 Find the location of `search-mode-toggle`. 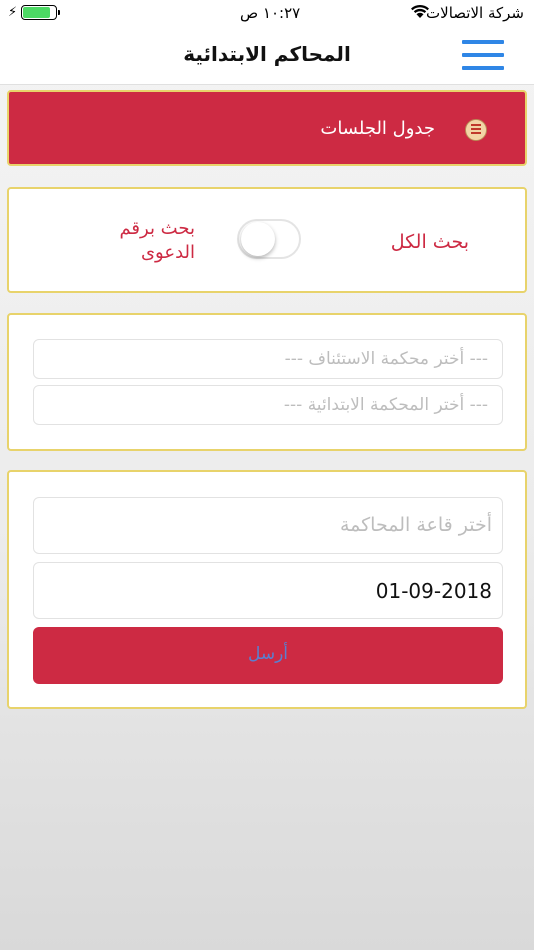

search-mode-toggle is located at coordinates (269, 239).